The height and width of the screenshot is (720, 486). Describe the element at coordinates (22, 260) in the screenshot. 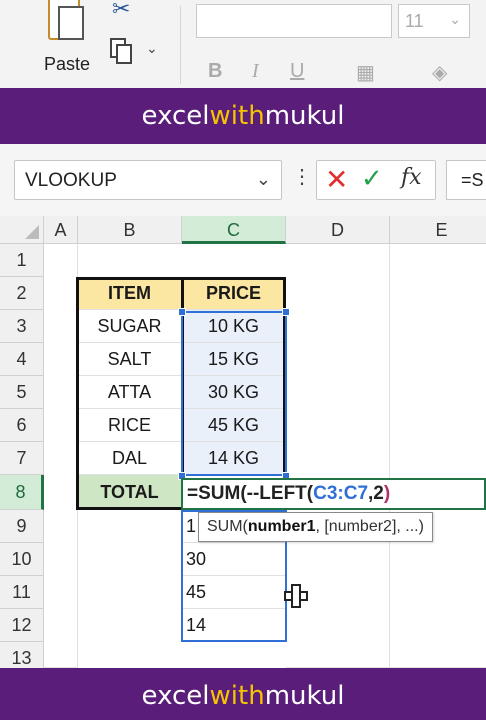

I see `row-header-1: 1` at that location.